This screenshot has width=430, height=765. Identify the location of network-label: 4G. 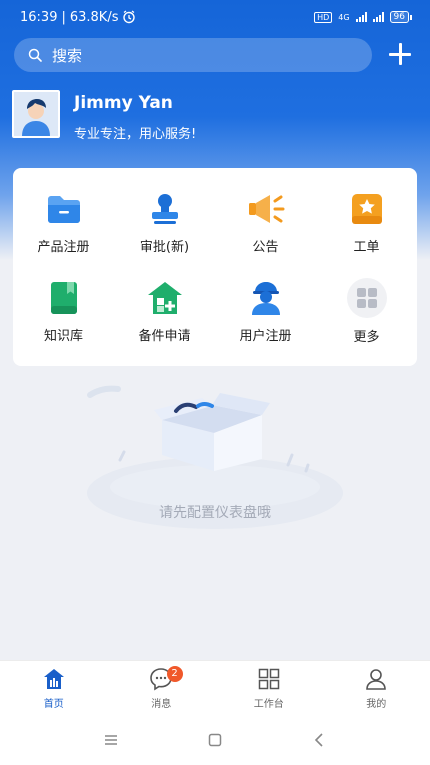
(344, 17).